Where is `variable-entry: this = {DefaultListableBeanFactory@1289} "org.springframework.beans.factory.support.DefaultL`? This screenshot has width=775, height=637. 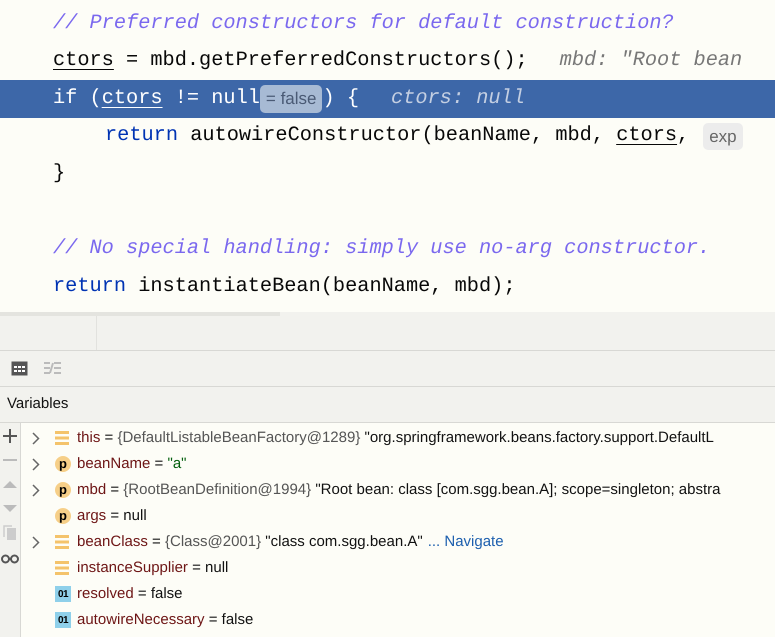
variable-entry: this = {DefaultListableBeanFactory@1289} "org.springframework.beans.factory.support.DefaultL is located at coordinates (395, 438).